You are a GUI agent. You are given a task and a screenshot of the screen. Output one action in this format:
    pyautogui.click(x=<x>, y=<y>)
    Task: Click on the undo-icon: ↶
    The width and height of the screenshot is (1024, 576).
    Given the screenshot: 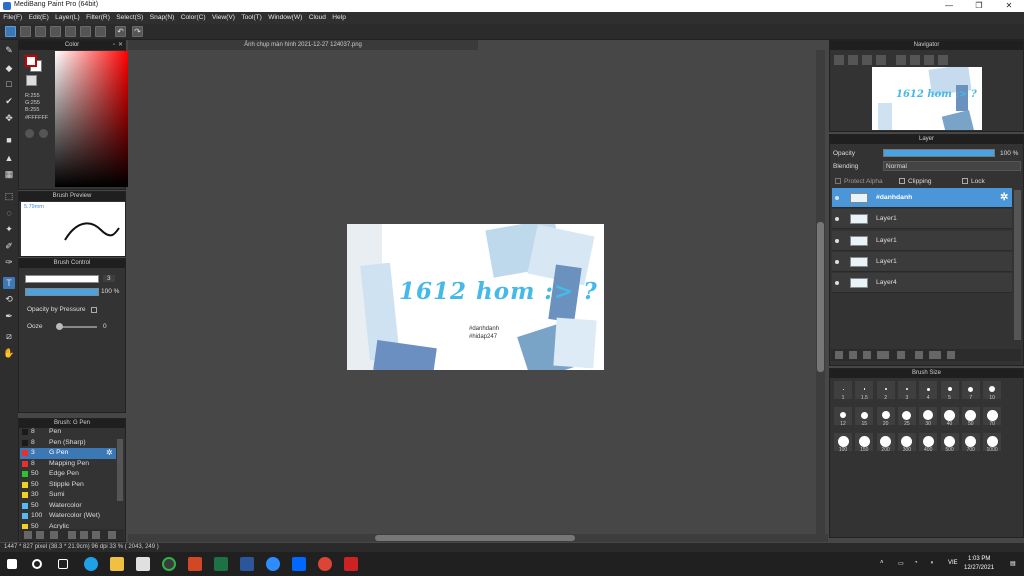 What is the action you would take?
    pyautogui.click(x=120, y=31)
    